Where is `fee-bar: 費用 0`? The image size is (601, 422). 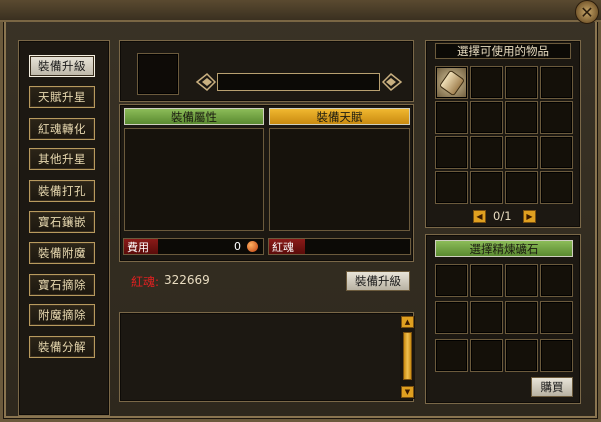 fee-bar: 費用 0 is located at coordinates (193, 246).